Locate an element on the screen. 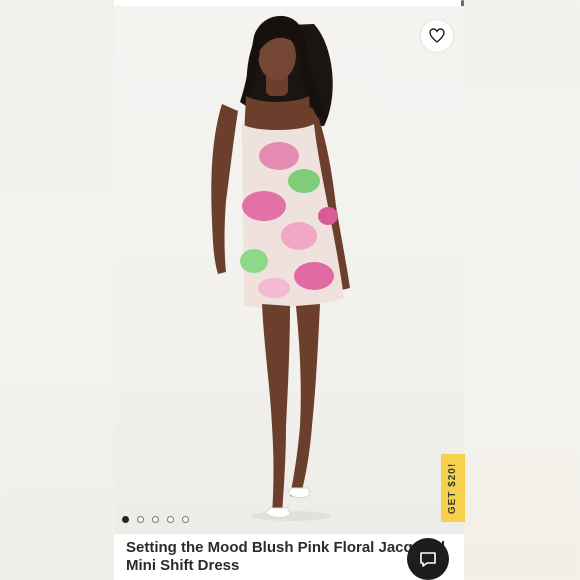 The image size is (580, 580). promo-label: GET $20! is located at coordinates (453, 488).